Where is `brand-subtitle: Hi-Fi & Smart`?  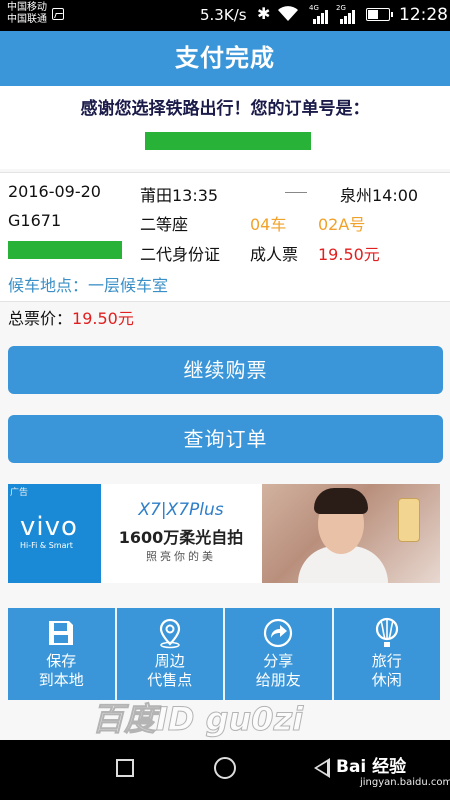 brand-subtitle: Hi-Fi & Smart is located at coordinates (46, 545).